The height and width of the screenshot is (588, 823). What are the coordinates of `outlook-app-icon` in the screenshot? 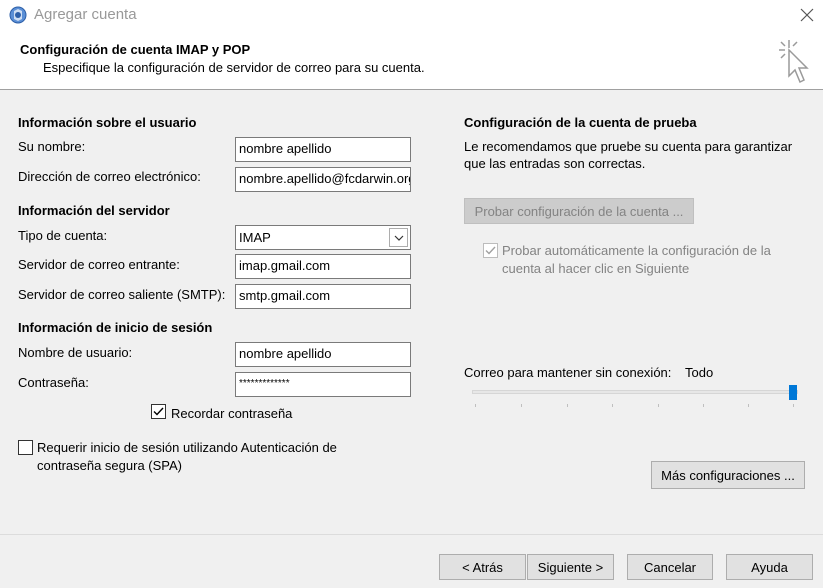 It's located at (18, 15).